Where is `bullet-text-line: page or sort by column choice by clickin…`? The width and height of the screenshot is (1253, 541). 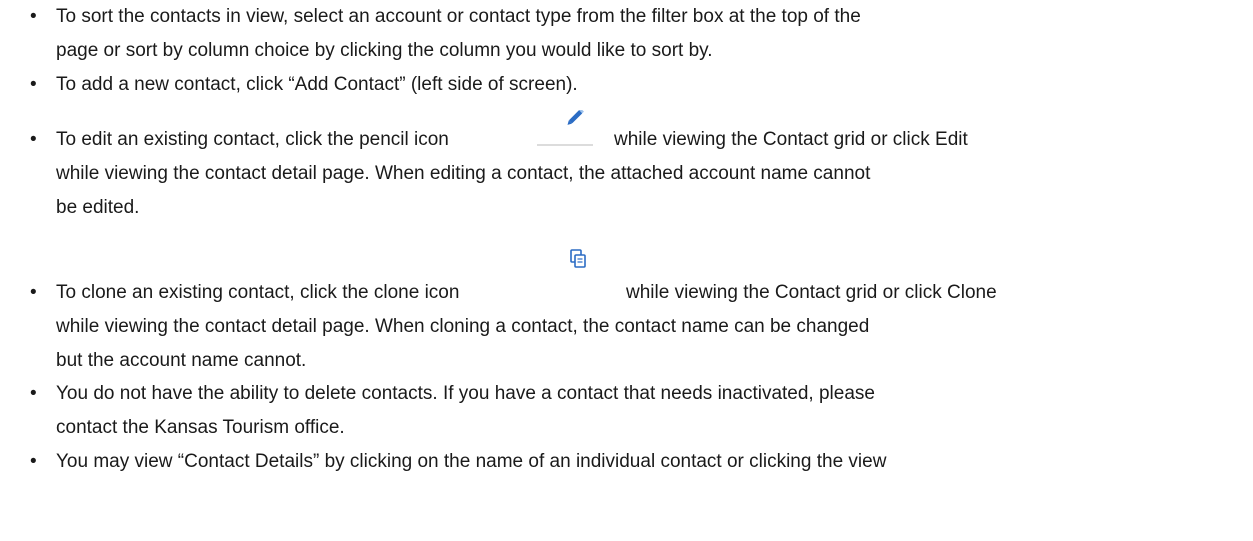 bullet-text-line: page or sort by column choice by clickin… is located at coordinates (384, 50).